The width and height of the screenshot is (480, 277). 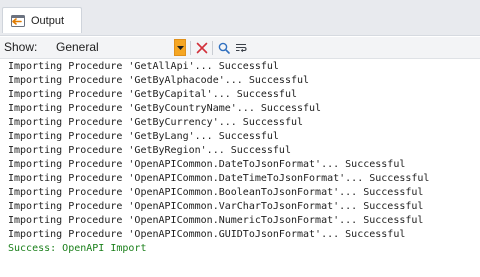 What do you see at coordinates (202, 47) in the screenshot?
I see `clear-x-icon` at bounding box center [202, 47].